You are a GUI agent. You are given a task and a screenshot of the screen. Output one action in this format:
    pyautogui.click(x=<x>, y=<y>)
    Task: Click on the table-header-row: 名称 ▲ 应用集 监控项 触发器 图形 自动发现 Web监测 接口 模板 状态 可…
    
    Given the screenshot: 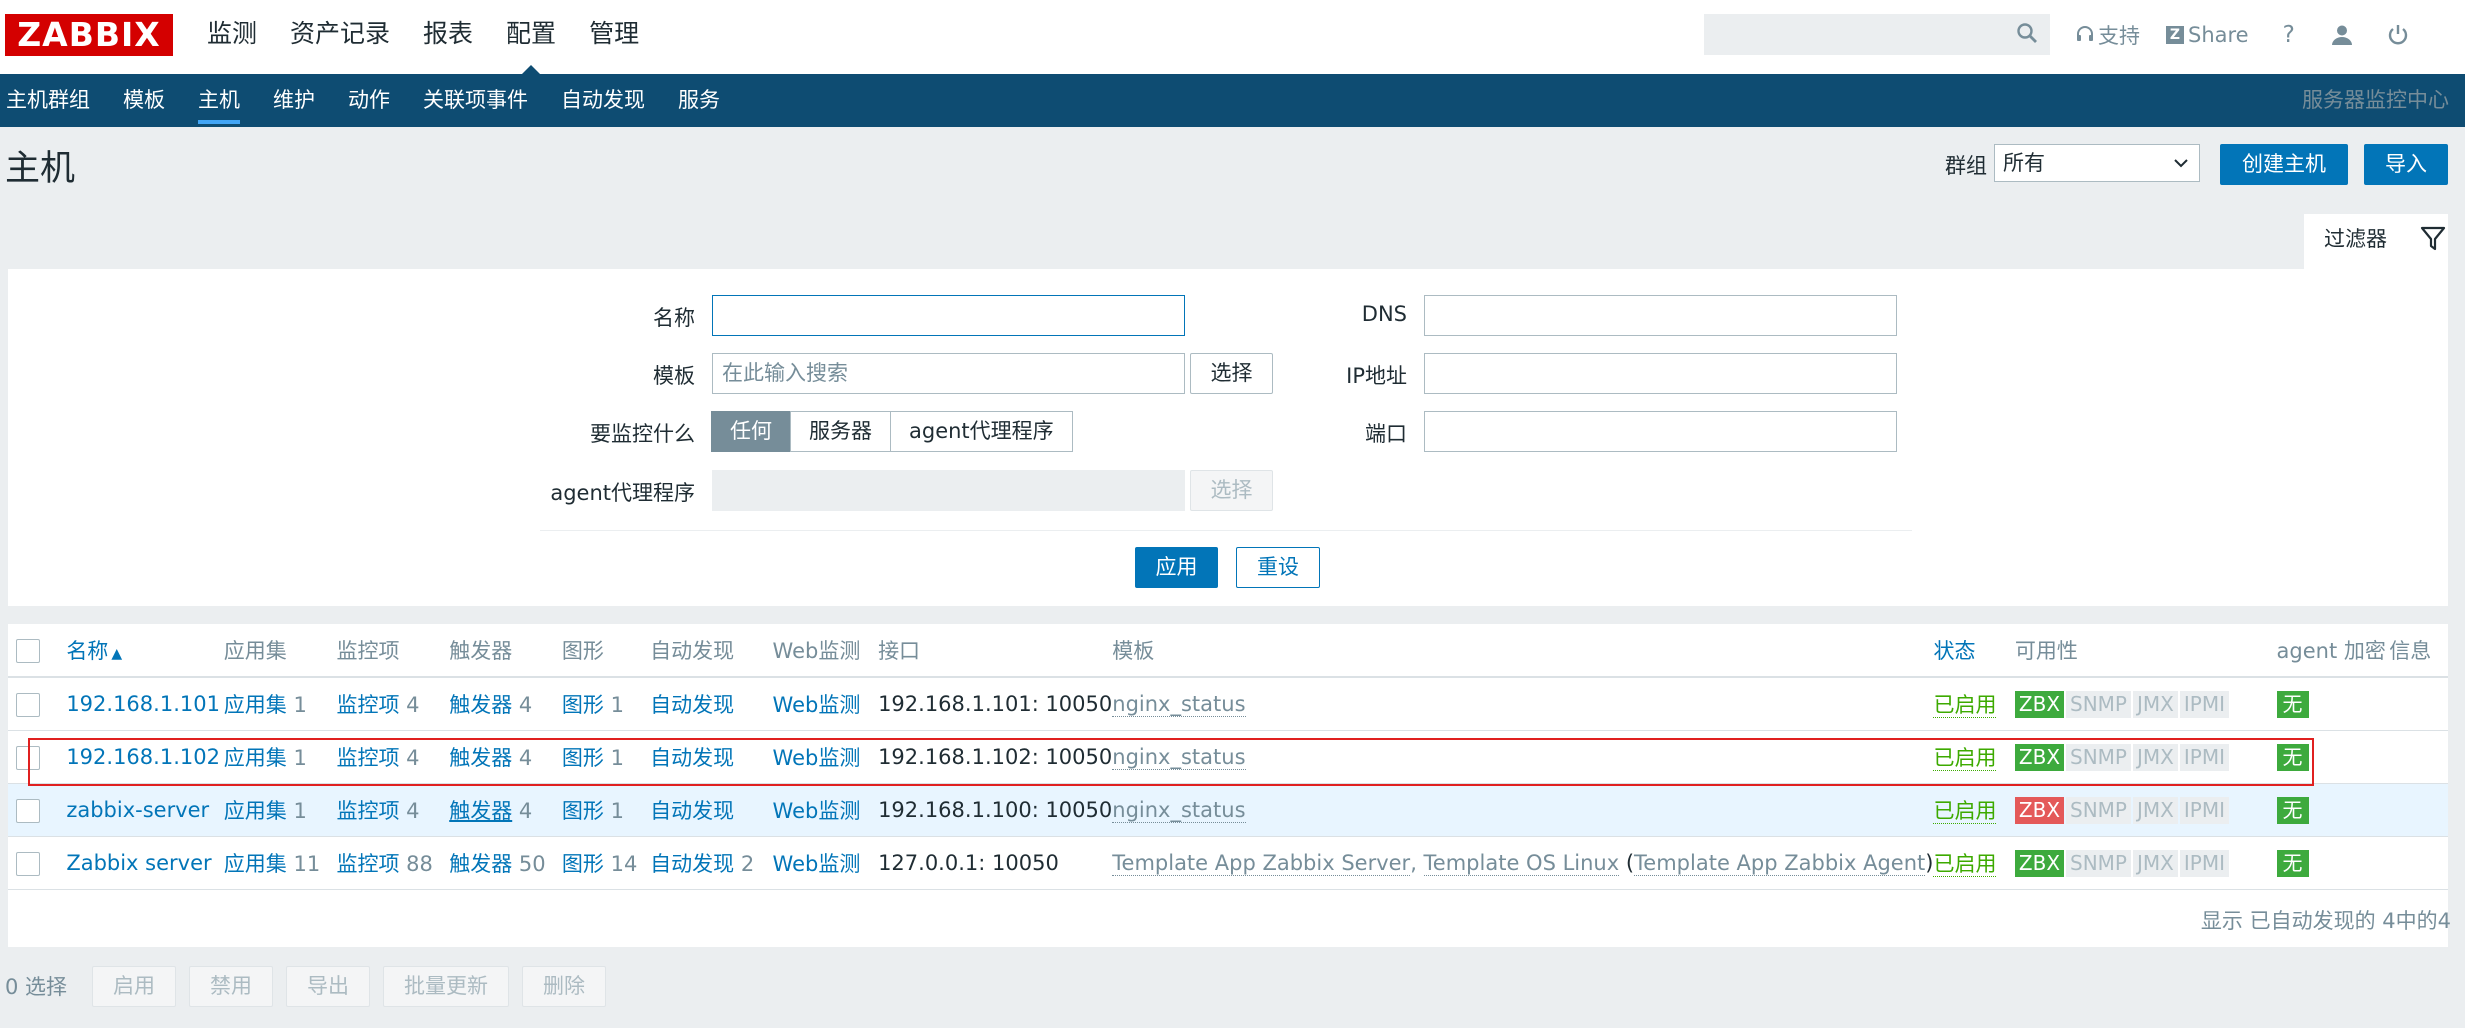 What is the action you would take?
    pyautogui.click(x=1228, y=651)
    